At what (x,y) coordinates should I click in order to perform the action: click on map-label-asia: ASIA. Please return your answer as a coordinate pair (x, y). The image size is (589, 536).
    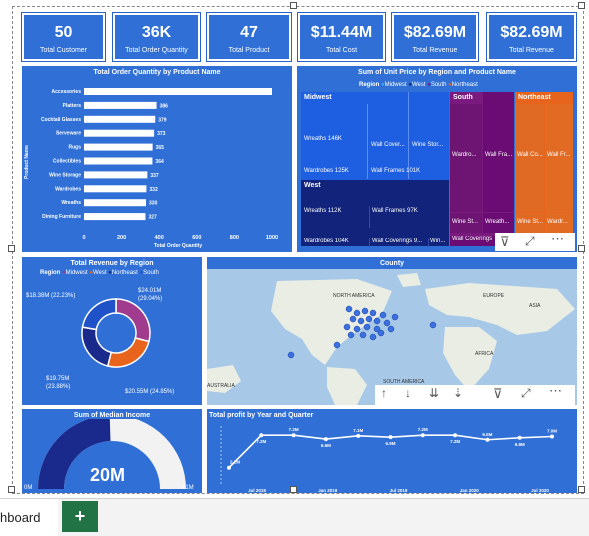
    Looking at the image, I should click on (535, 306).